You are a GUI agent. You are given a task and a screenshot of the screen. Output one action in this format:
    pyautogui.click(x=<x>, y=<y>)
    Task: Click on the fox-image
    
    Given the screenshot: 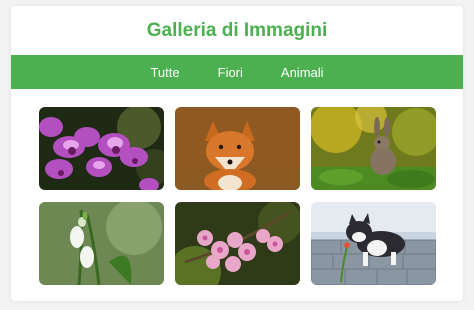 What is the action you would take?
    pyautogui.click(x=237, y=148)
    